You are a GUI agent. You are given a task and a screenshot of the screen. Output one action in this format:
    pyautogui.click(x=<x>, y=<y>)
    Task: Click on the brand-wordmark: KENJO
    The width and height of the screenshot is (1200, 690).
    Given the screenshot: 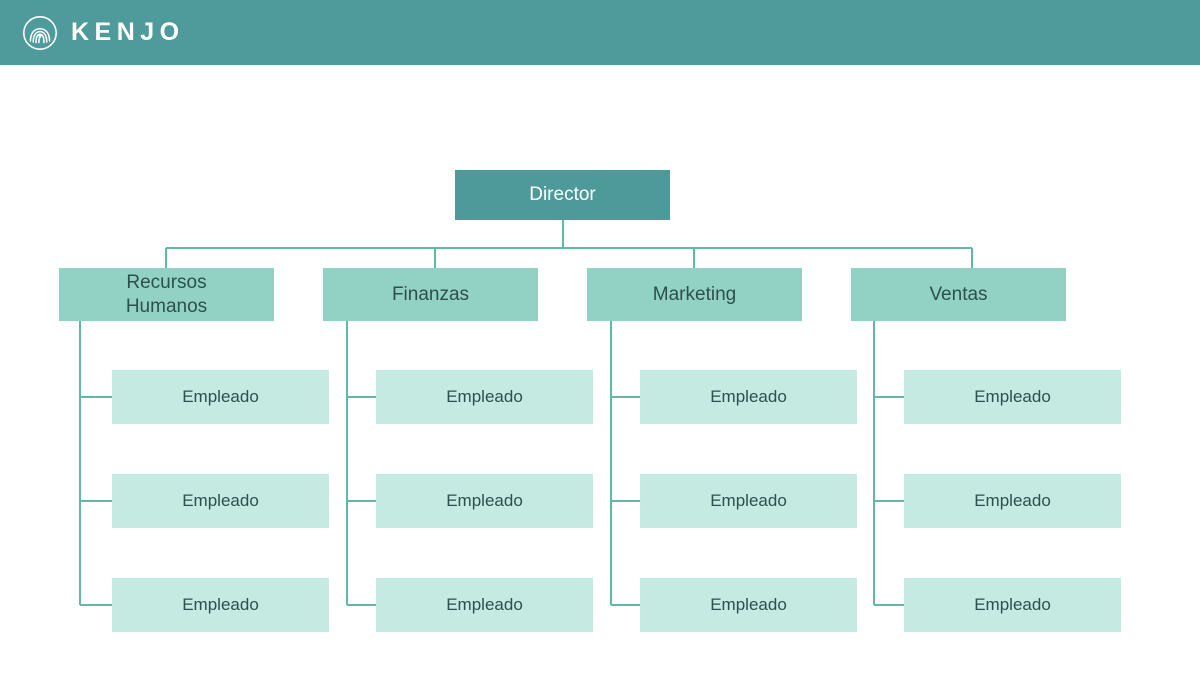 What is the action you would take?
    pyautogui.click(x=128, y=32)
    